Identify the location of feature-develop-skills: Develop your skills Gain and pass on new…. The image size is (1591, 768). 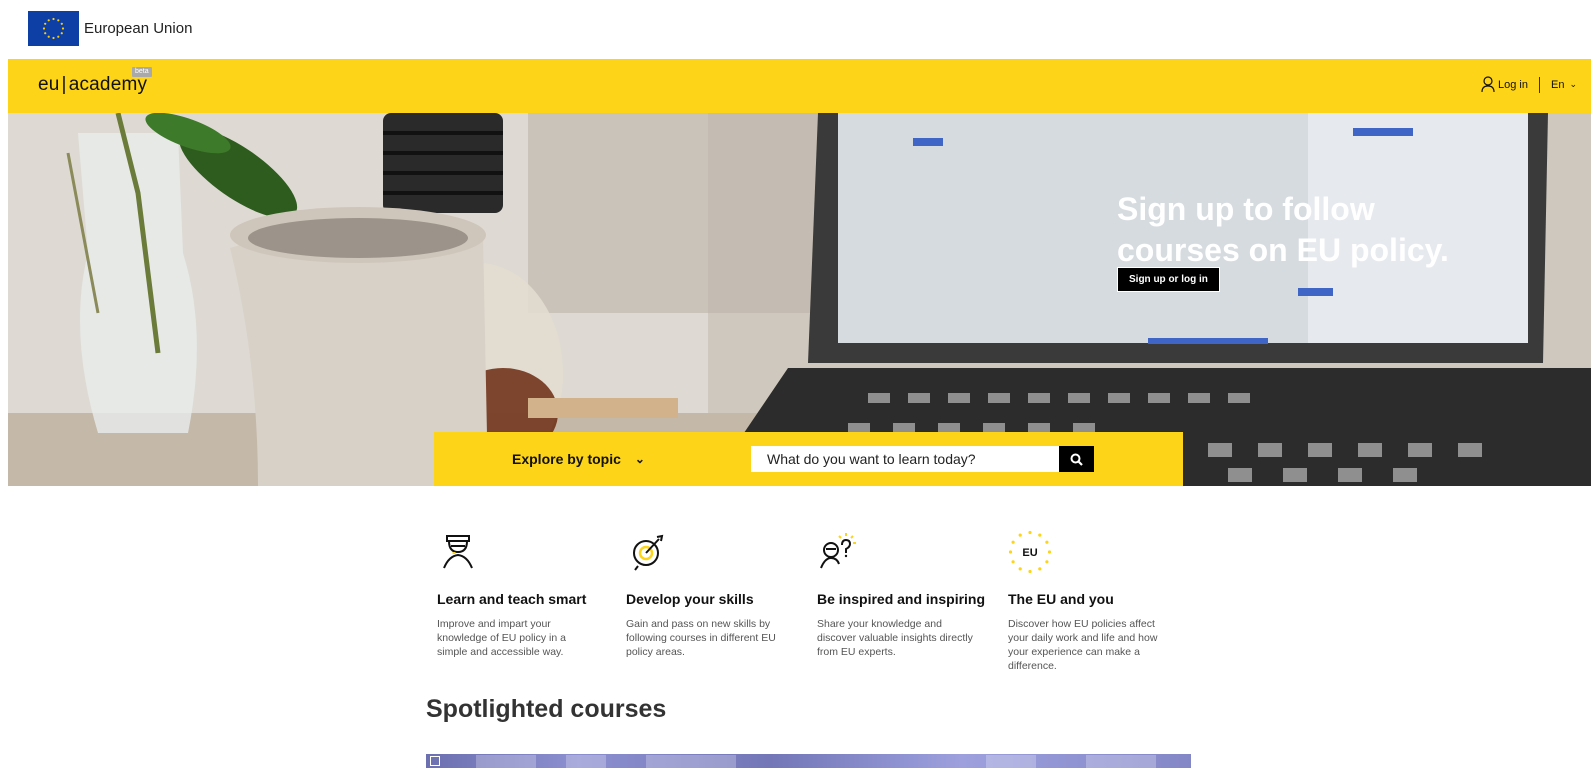
(708, 594).